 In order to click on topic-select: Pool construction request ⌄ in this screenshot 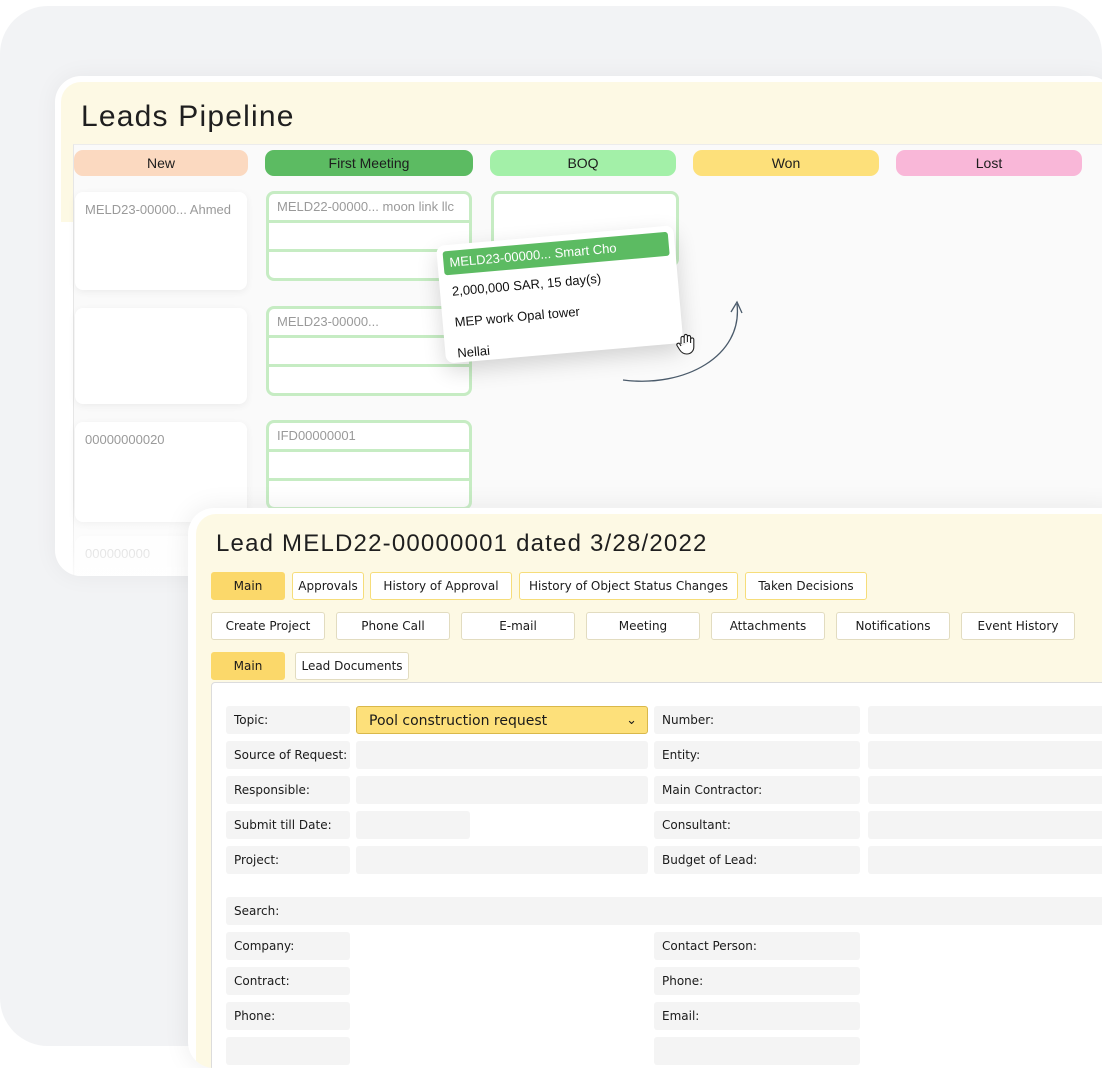, I will do `click(502, 720)`.